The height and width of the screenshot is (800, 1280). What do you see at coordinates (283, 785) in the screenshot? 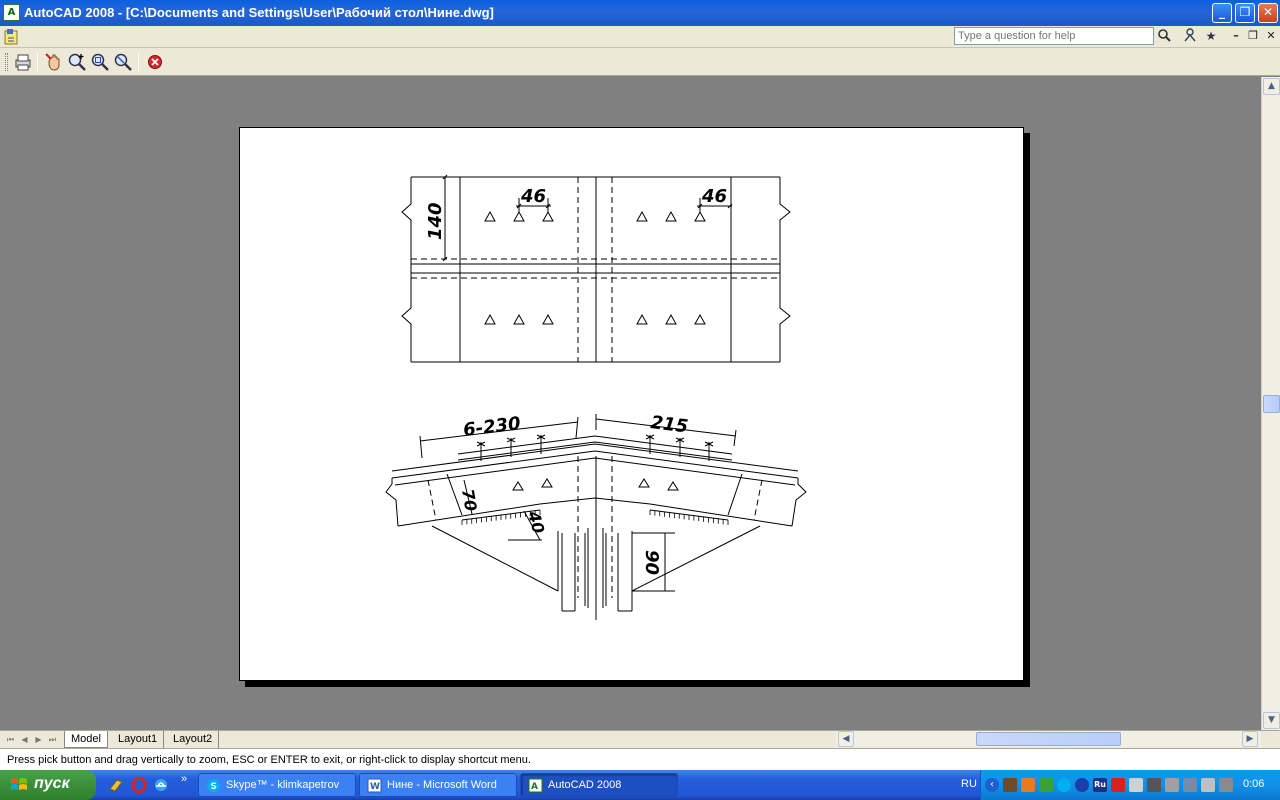
I see `task-label: Skype™ - klimkapetrov` at bounding box center [283, 785].